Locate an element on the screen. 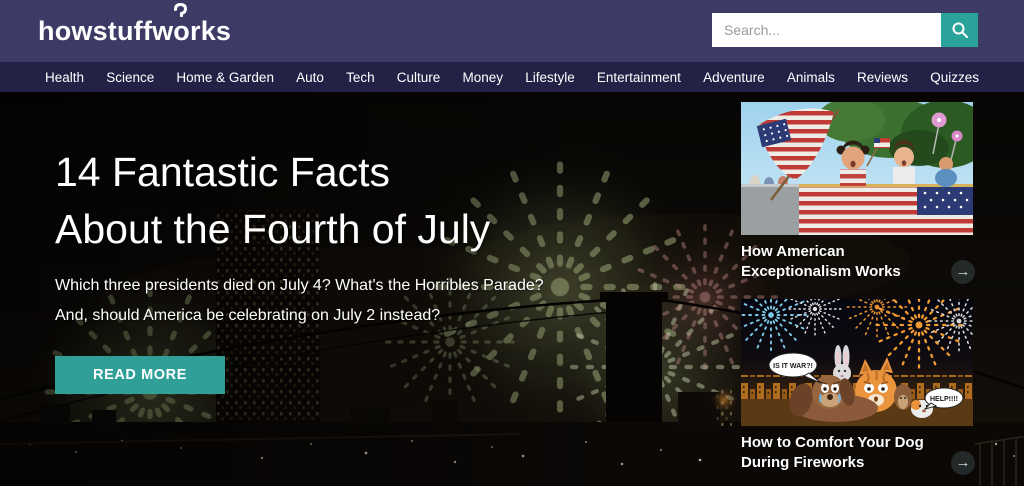 Image resolution: width=1024 pixels, height=486 pixels. nav-item-auto: Auto is located at coordinates (310, 77).